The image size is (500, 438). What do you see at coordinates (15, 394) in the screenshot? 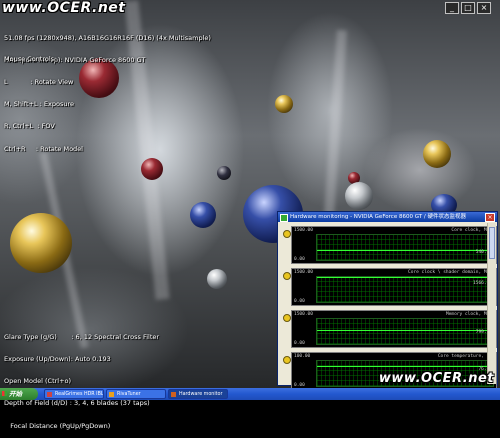
I see `start-label: 开始` at bounding box center [15, 394].